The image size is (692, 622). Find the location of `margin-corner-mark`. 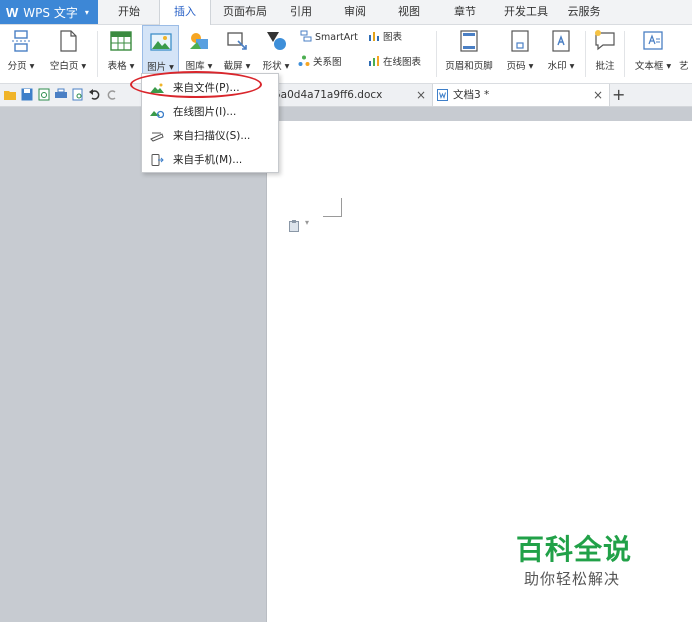

margin-corner-mark is located at coordinates (332, 207).